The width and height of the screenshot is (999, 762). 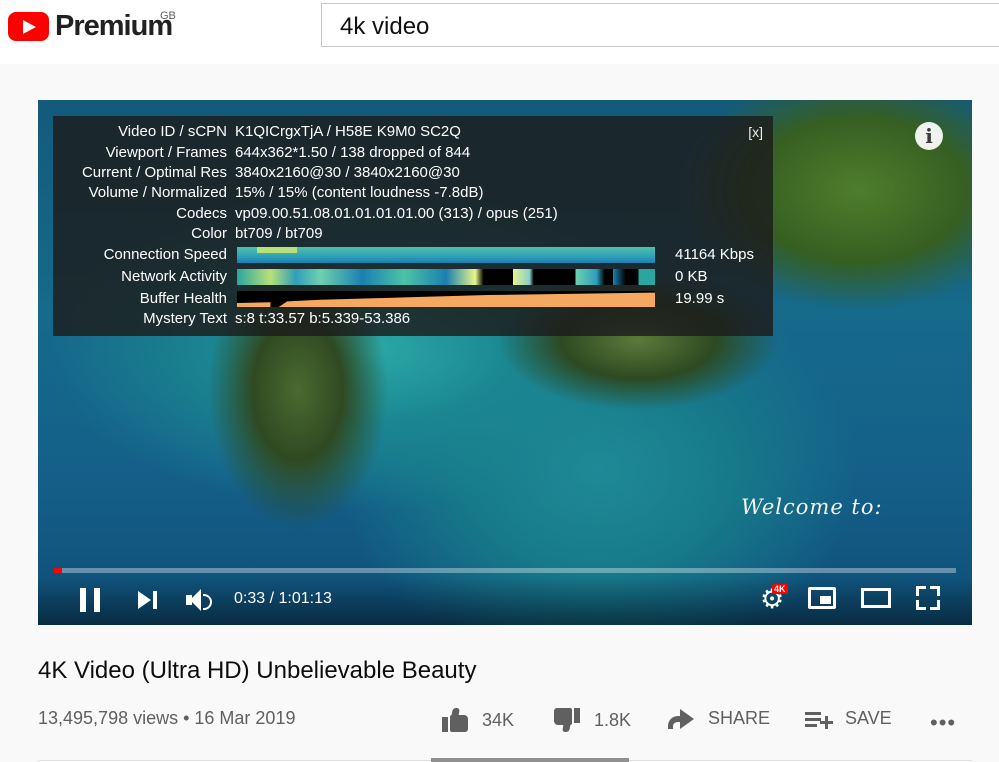 I want to click on dislike-count: 1.8K, so click(x=613, y=719).